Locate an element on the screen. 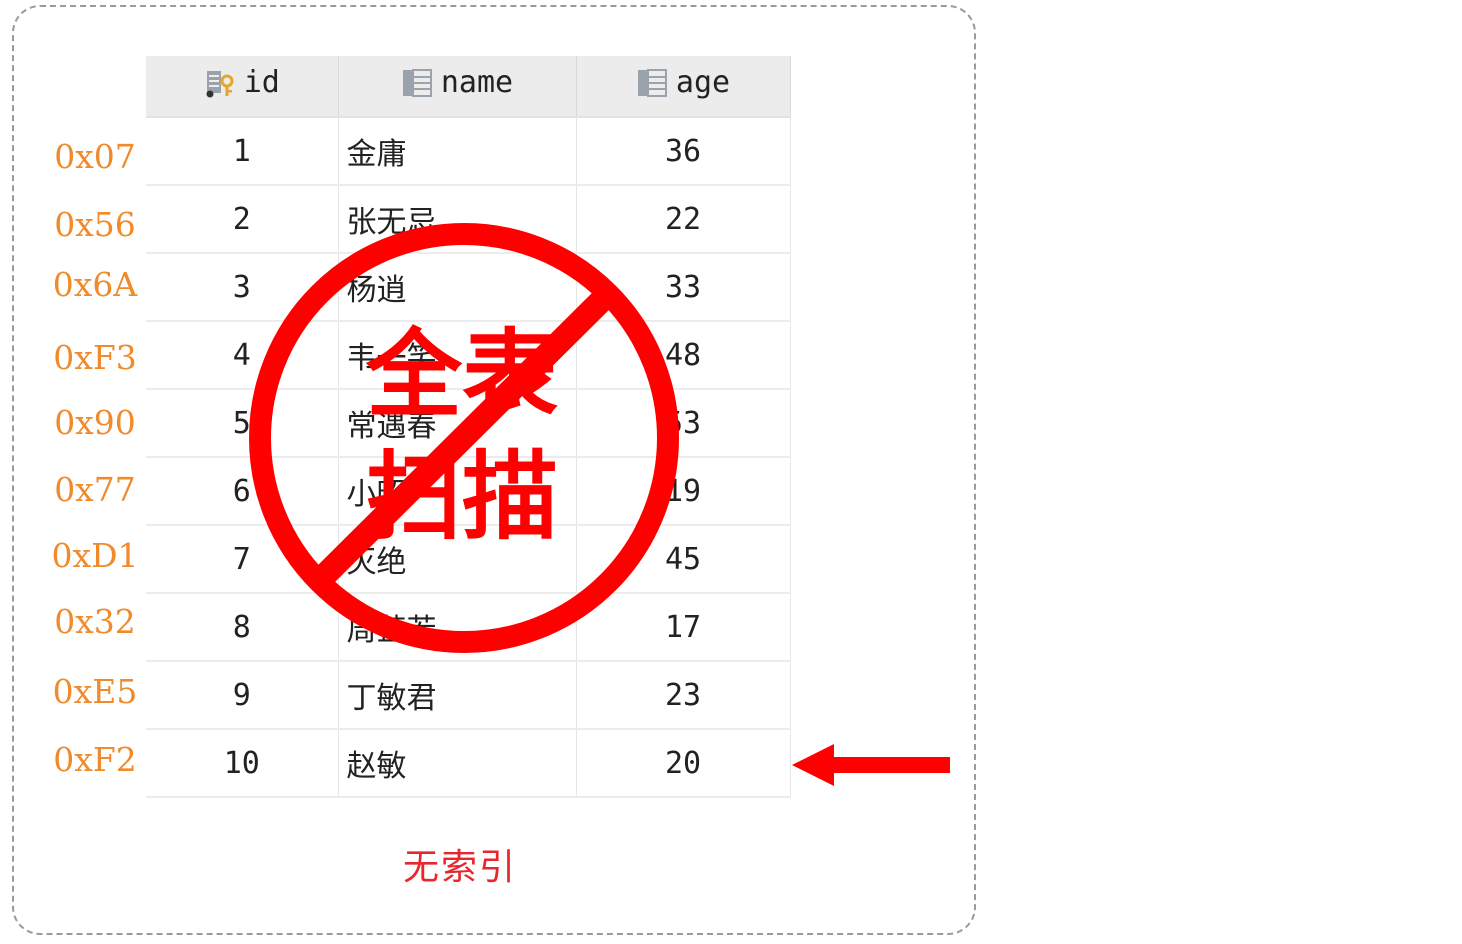 The image size is (1462, 944). cell-id: 5 is located at coordinates (242, 423).